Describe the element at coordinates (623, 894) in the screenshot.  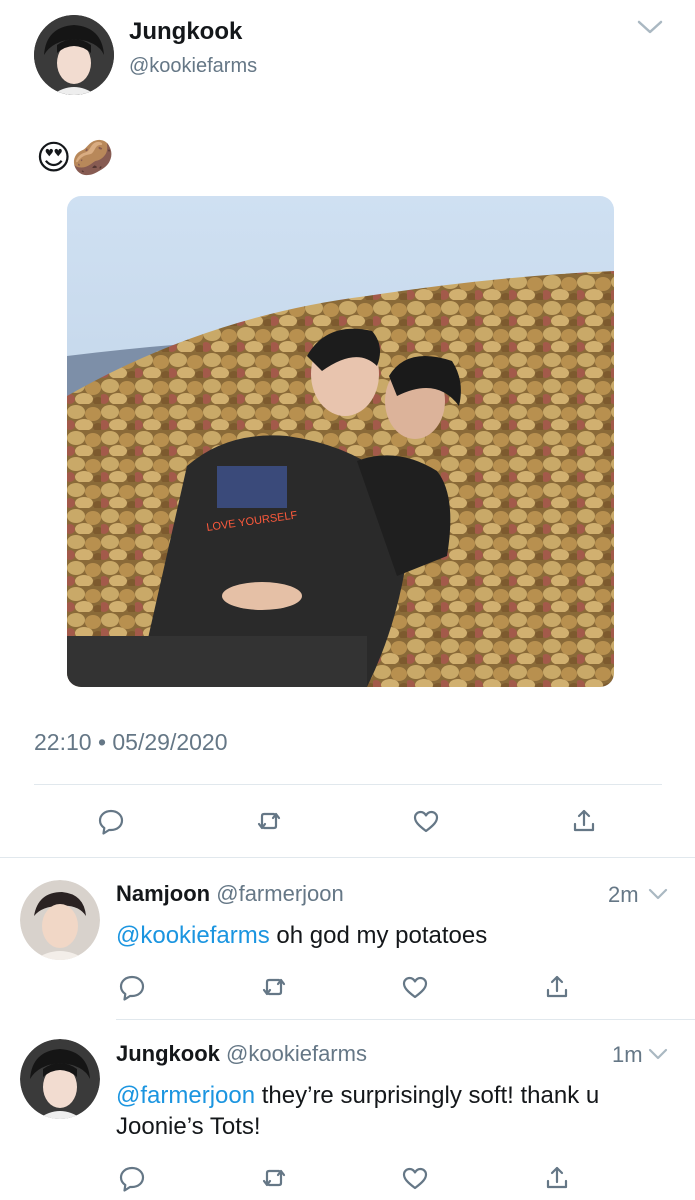
I see `reply-time: 2m` at that location.